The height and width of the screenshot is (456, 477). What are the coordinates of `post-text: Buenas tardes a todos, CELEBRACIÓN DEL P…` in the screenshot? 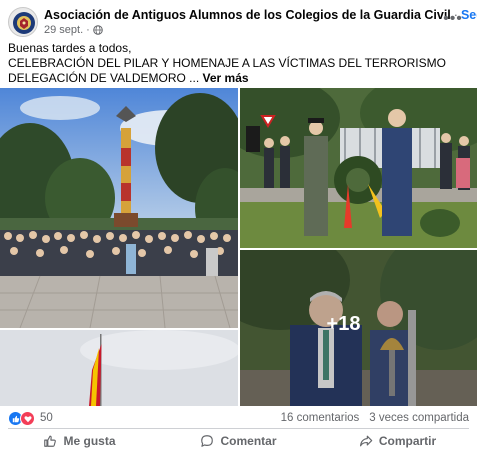 It's located at (239, 63).